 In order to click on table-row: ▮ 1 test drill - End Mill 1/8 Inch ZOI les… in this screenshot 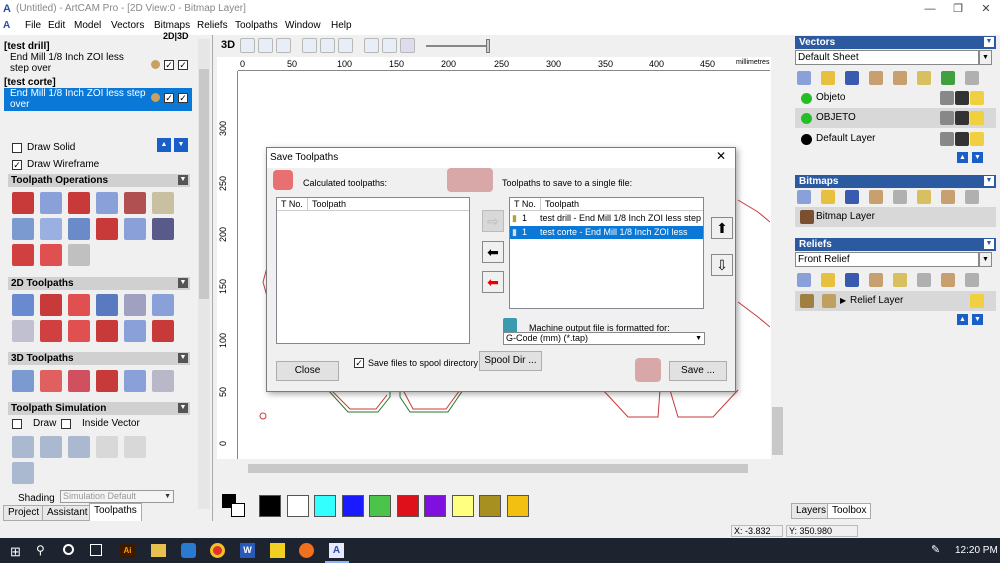, I will do `click(606, 224)`.